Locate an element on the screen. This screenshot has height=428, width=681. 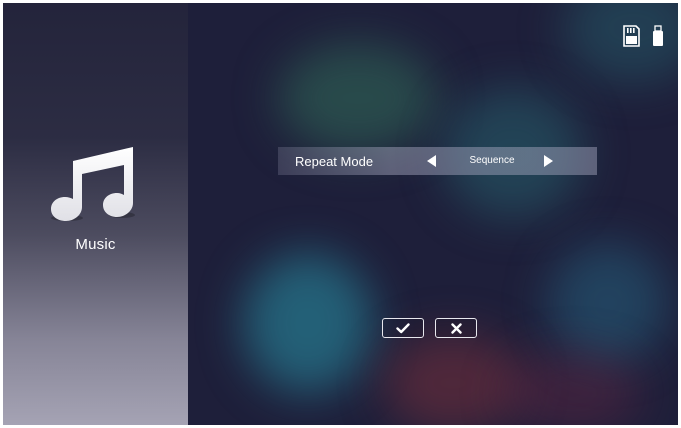
cancel-button is located at coordinates (456, 328).